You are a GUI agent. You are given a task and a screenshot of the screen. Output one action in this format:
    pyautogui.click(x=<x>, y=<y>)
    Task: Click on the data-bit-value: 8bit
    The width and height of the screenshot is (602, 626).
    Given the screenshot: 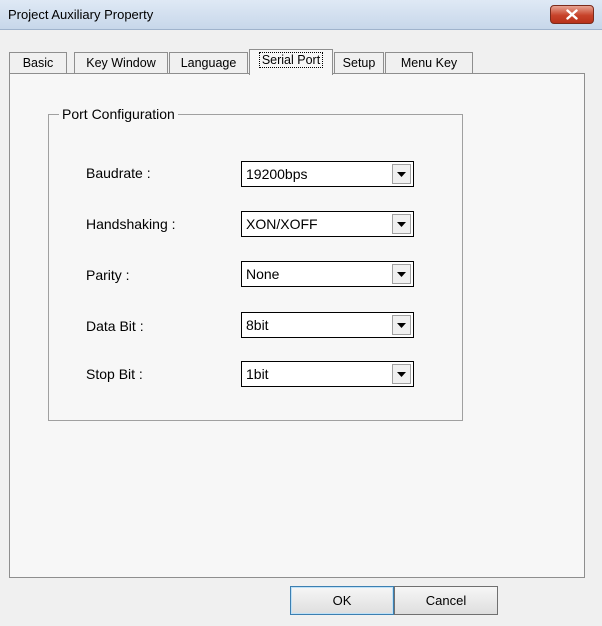 What is the action you would take?
    pyautogui.click(x=257, y=325)
    